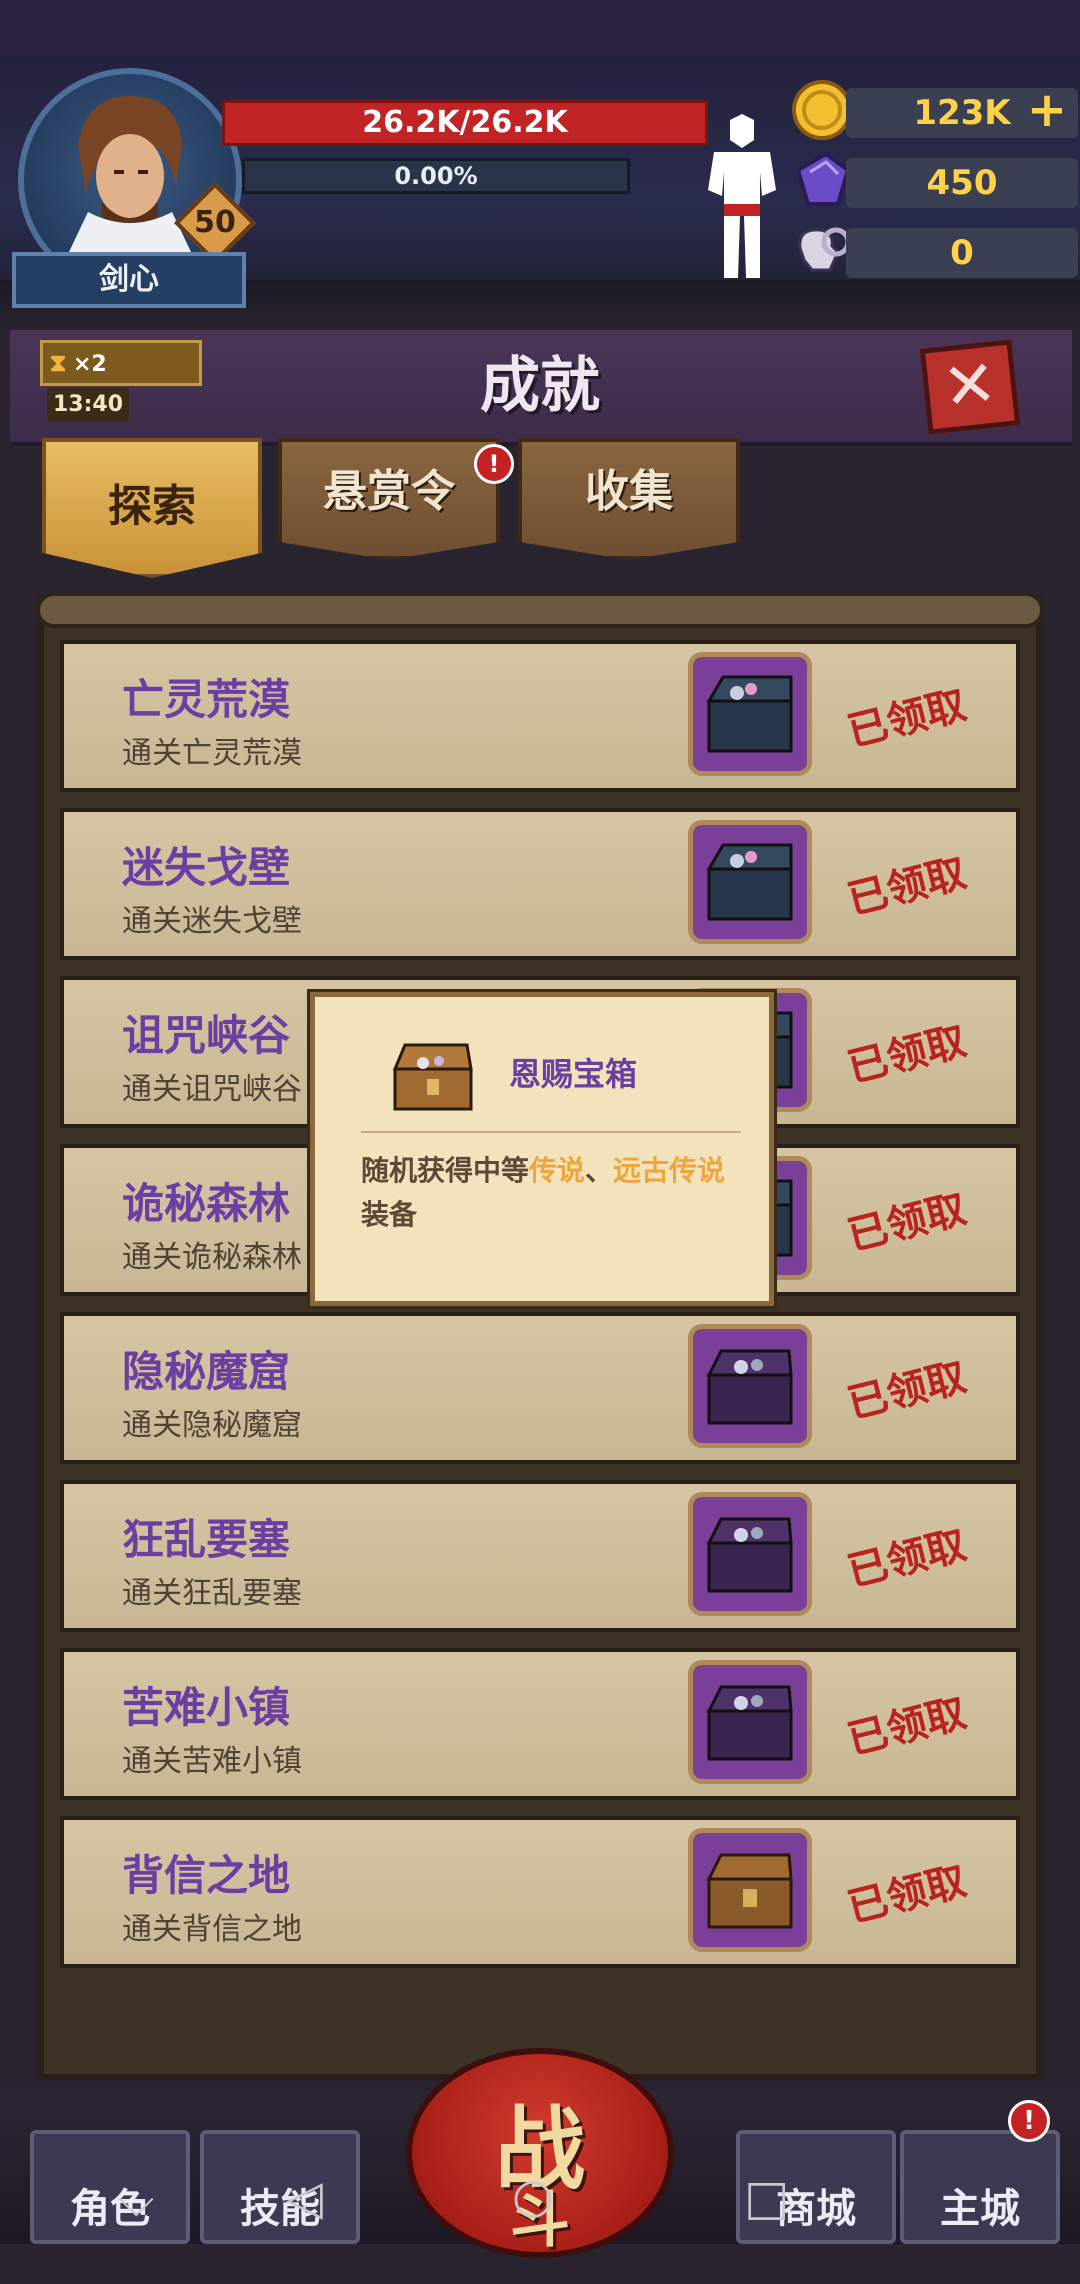 The height and width of the screenshot is (2284, 1080). Describe the element at coordinates (121, 381) in the screenshot. I see `buff-timer: ⧗ ×2 13:40` at that location.